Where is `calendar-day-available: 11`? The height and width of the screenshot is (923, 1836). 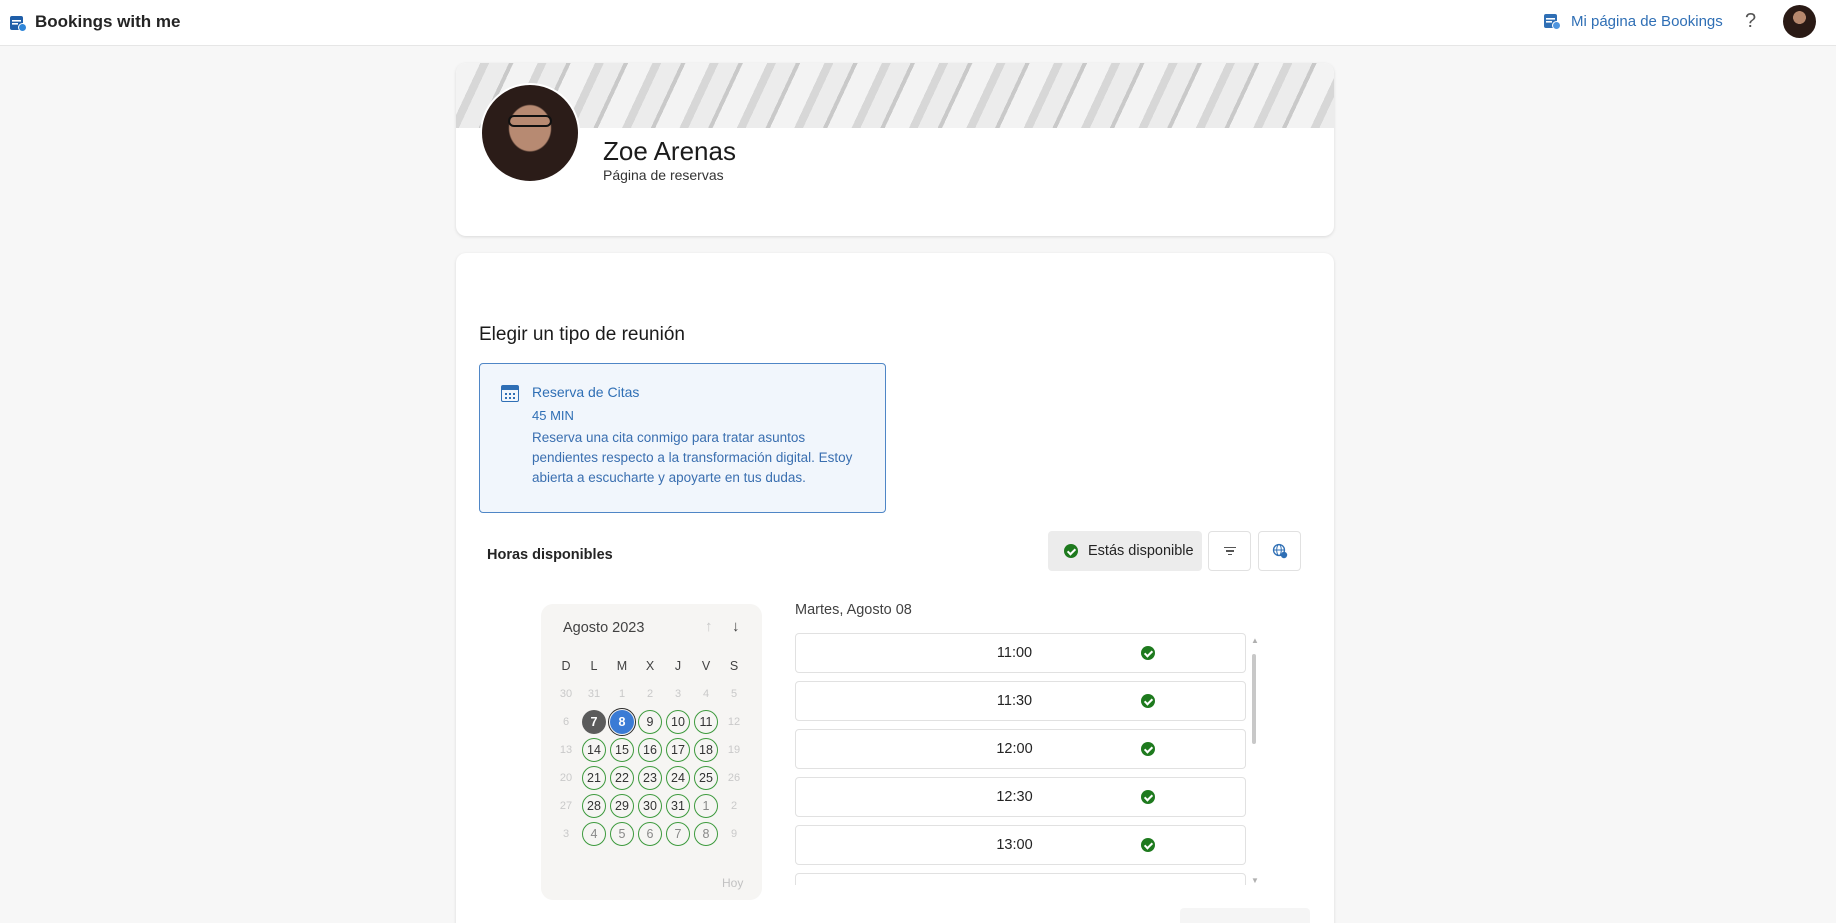
calendar-day-available: 11 is located at coordinates (706, 722).